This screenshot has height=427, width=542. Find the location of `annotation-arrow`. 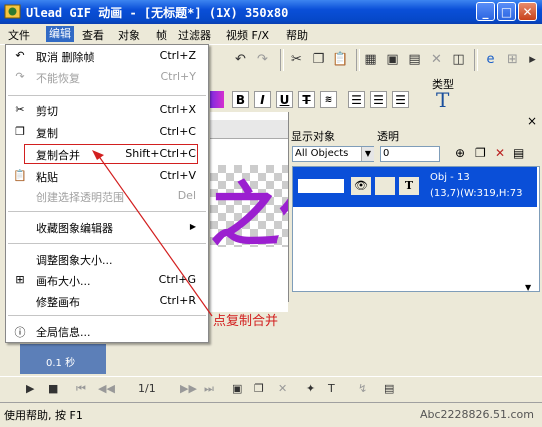

annotation-arrow is located at coordinates (152, 233).